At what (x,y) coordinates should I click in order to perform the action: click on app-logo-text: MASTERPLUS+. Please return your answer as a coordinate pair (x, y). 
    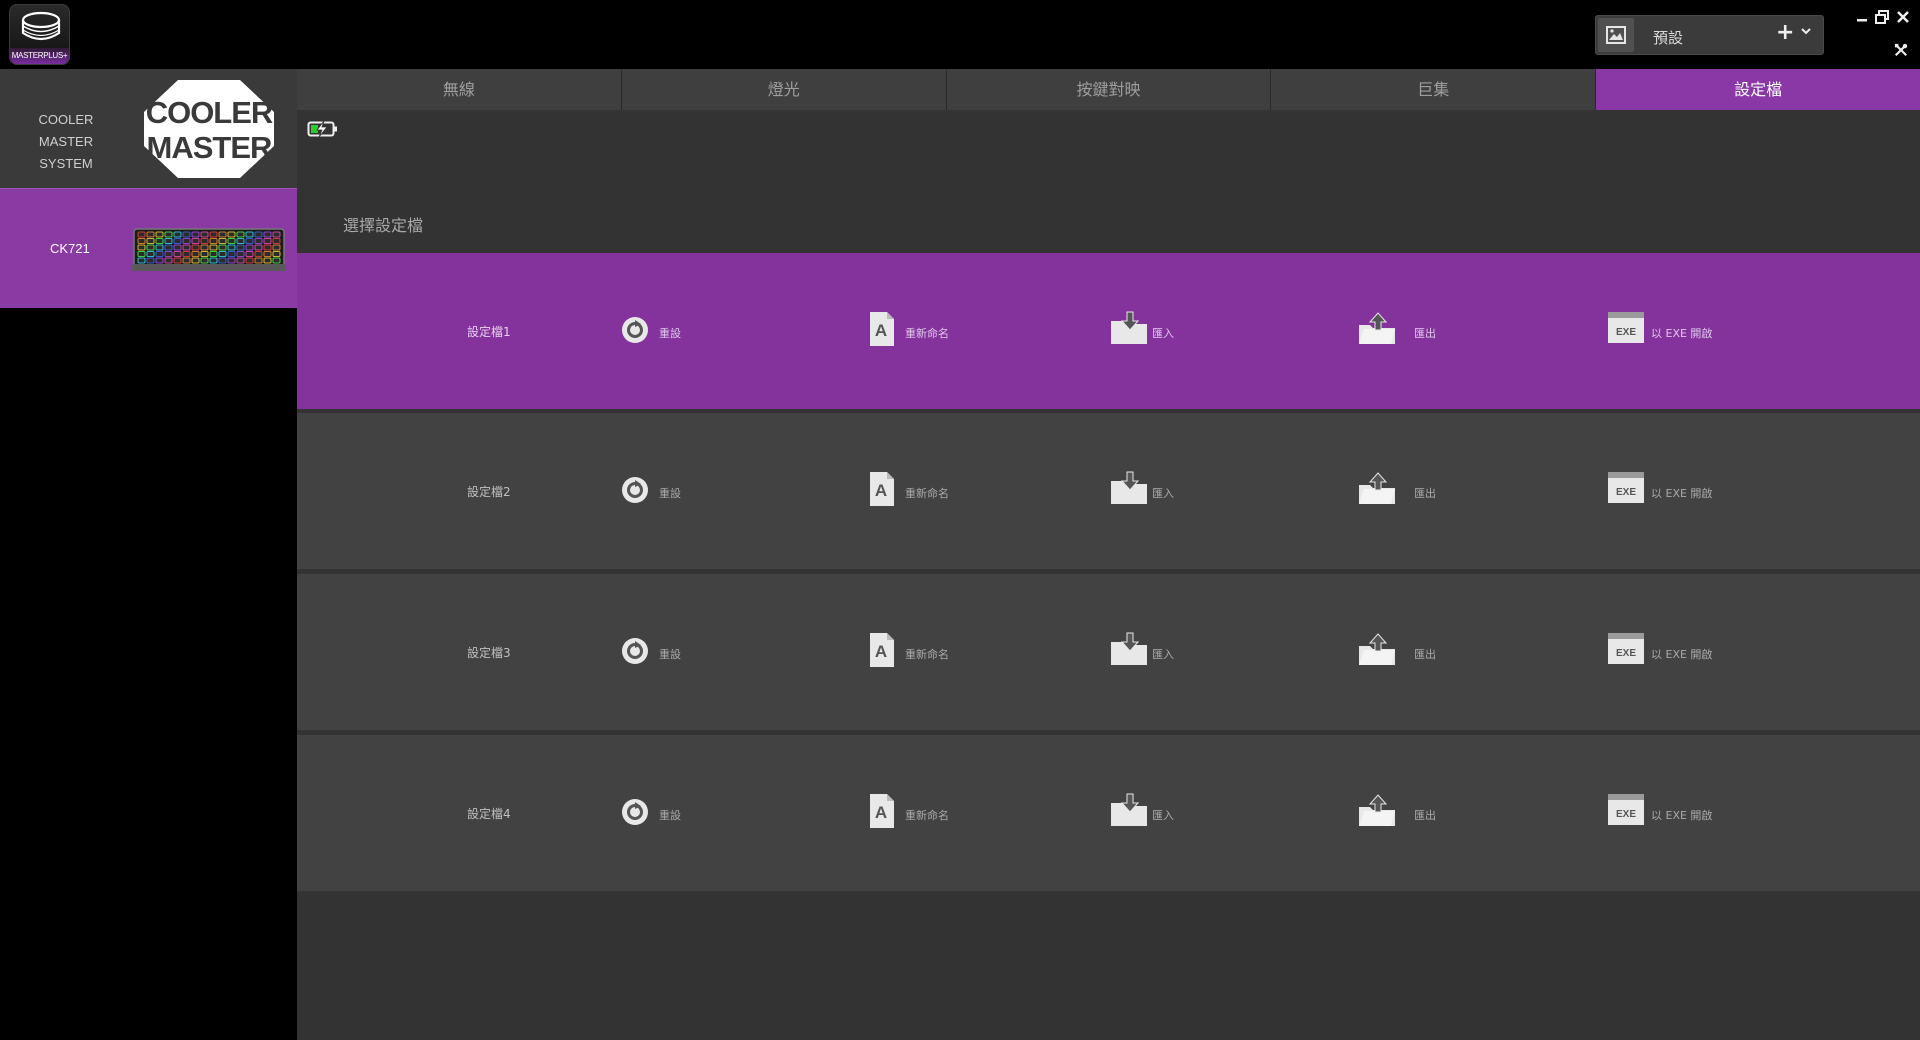
    Looking at the image, I should click on (39, 55).